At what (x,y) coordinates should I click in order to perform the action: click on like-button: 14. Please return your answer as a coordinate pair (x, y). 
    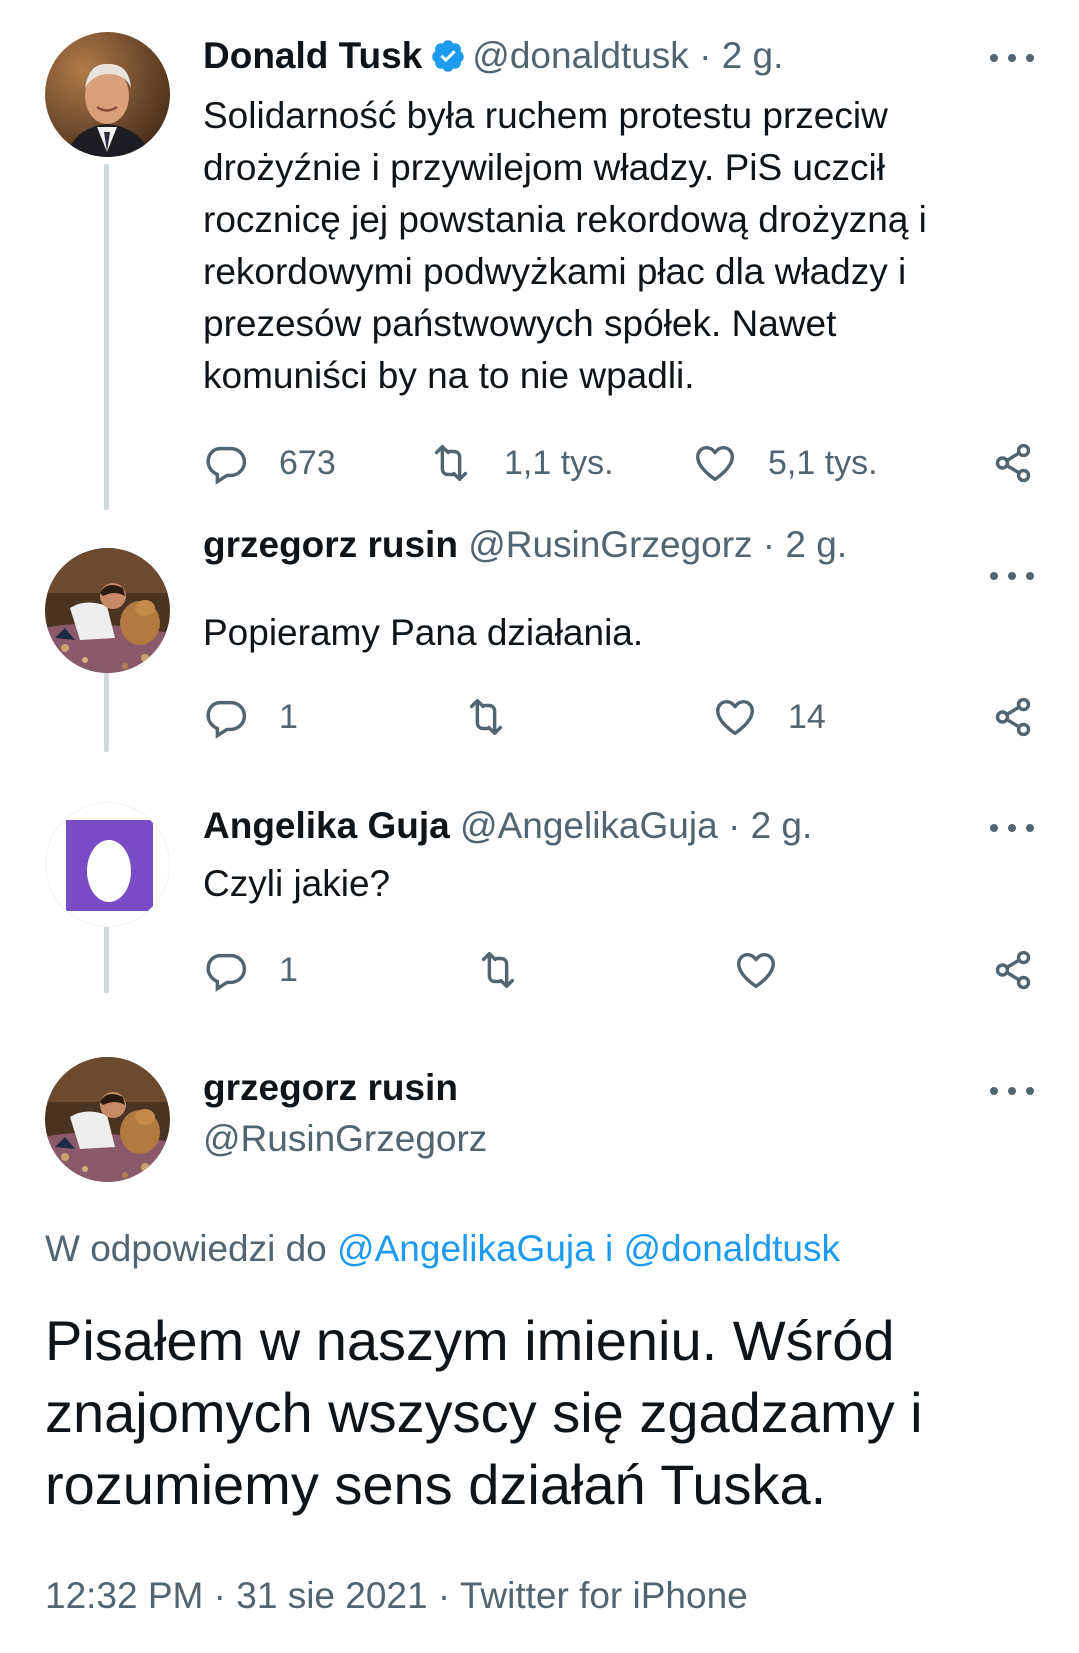
    Looking at the image, I should click on (769, 717).